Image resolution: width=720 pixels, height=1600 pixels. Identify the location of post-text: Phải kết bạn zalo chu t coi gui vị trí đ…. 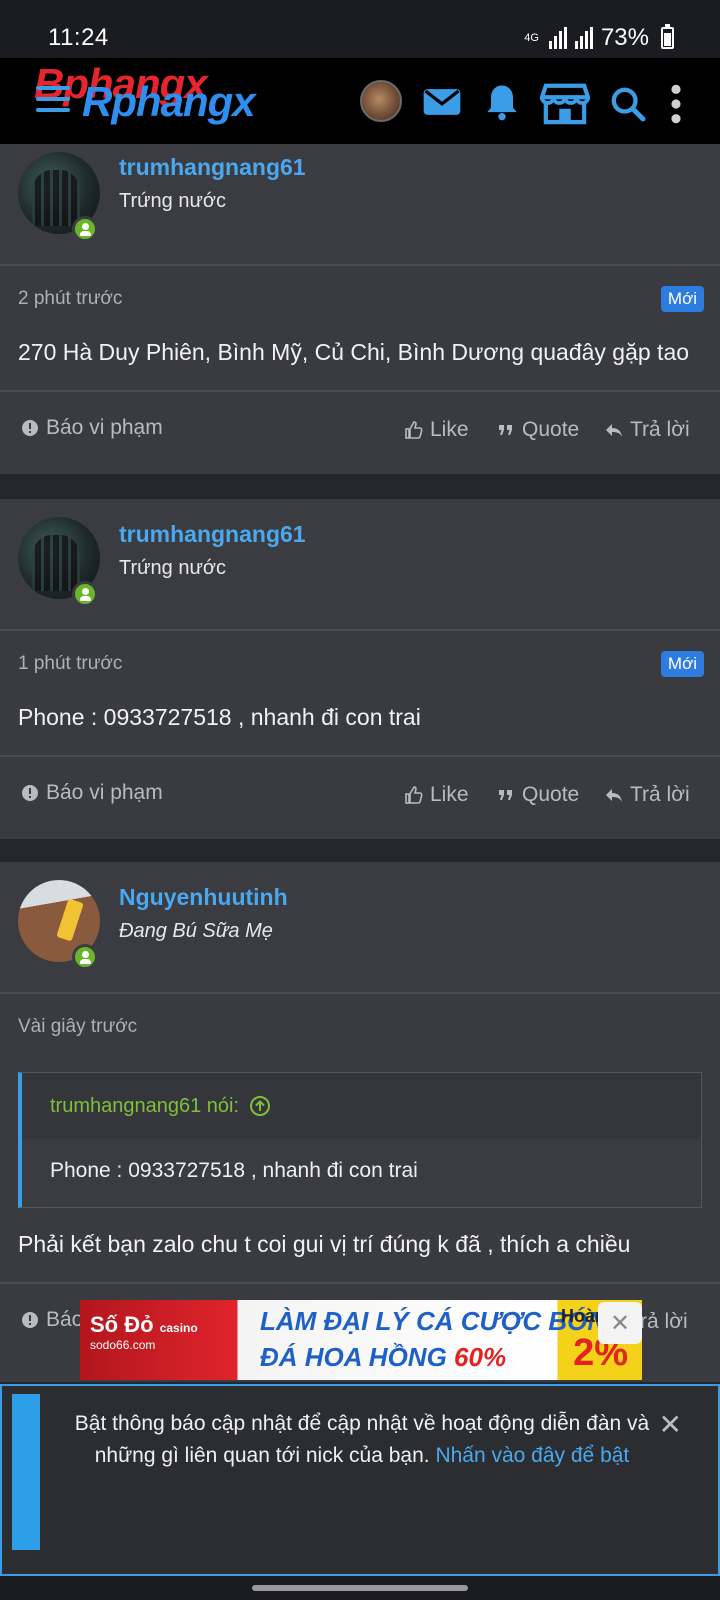
(324, 1244).